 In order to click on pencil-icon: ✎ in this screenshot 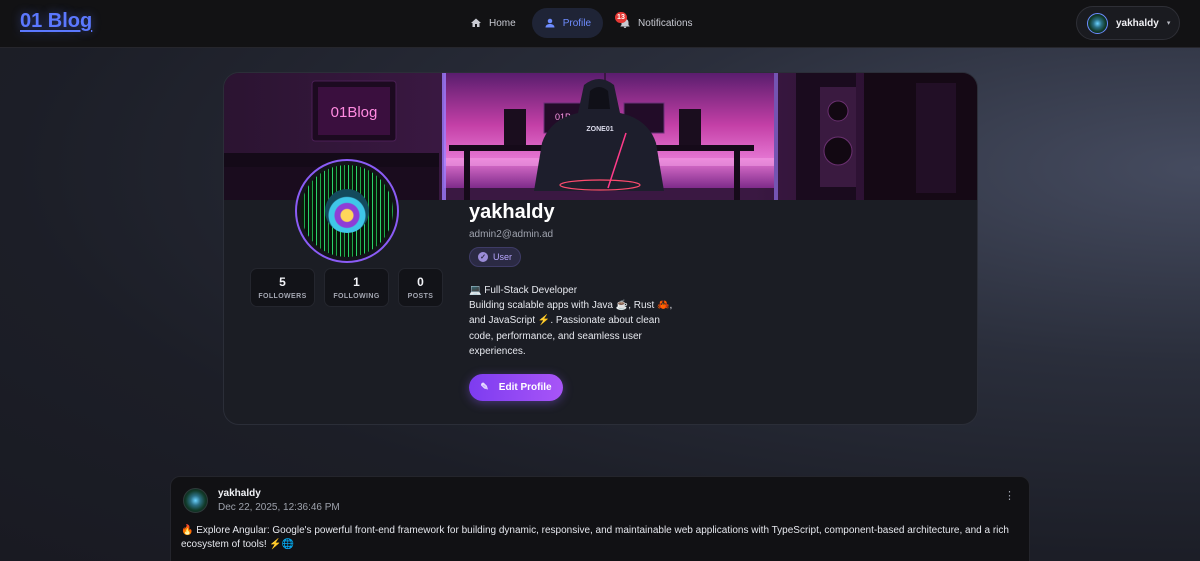, I will do `click(484, 387)`.